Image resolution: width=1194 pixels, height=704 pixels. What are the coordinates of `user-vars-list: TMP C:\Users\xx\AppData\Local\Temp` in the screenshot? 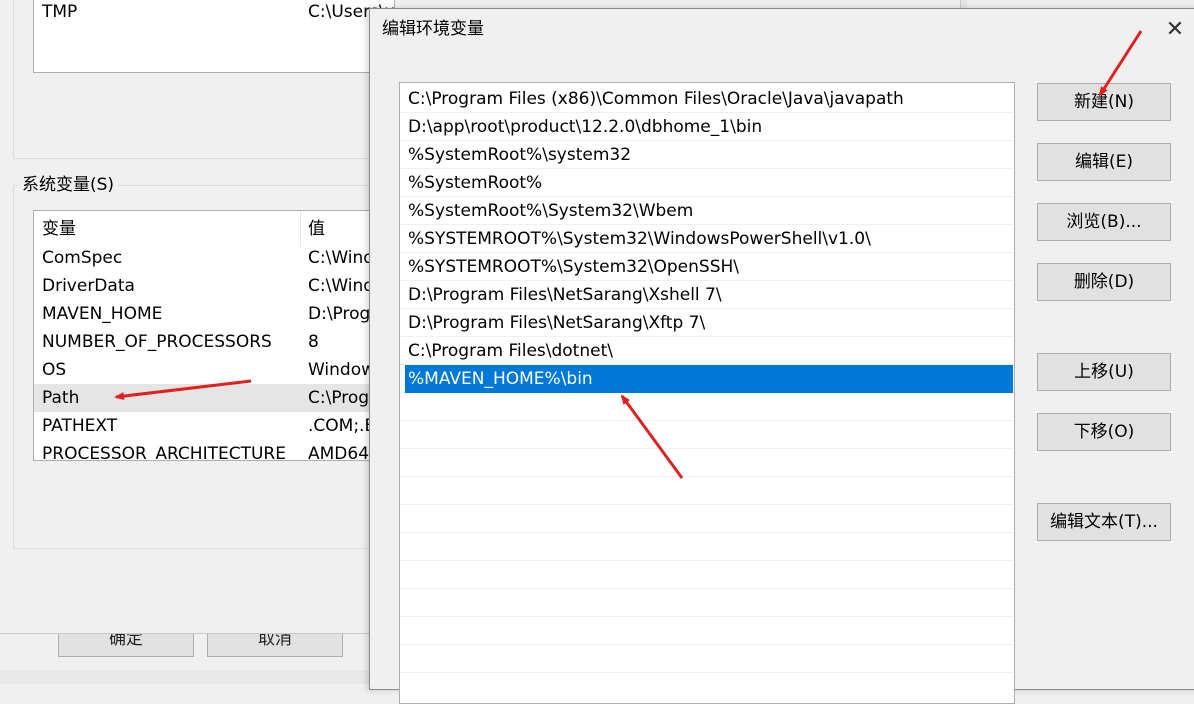 It's located at (214, 36).